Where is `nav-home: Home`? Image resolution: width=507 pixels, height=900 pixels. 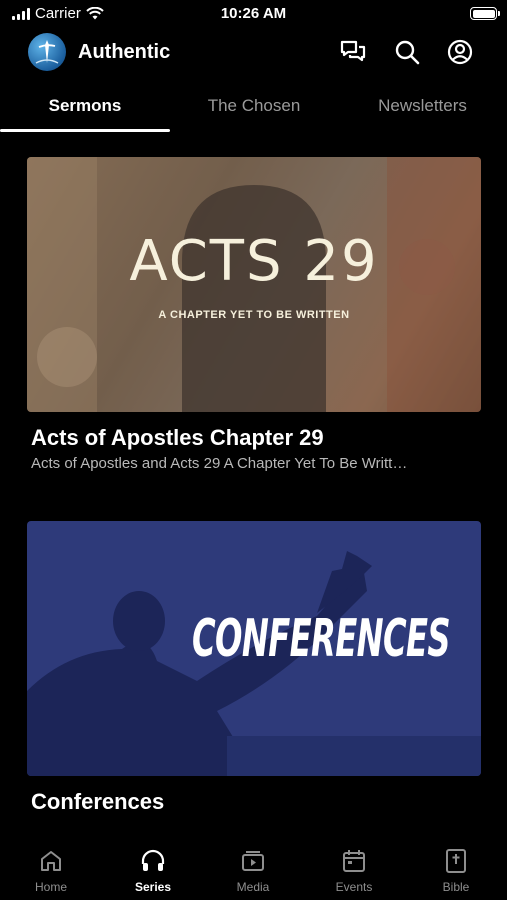
nav-home: Home is located at coordinates (51, 871).